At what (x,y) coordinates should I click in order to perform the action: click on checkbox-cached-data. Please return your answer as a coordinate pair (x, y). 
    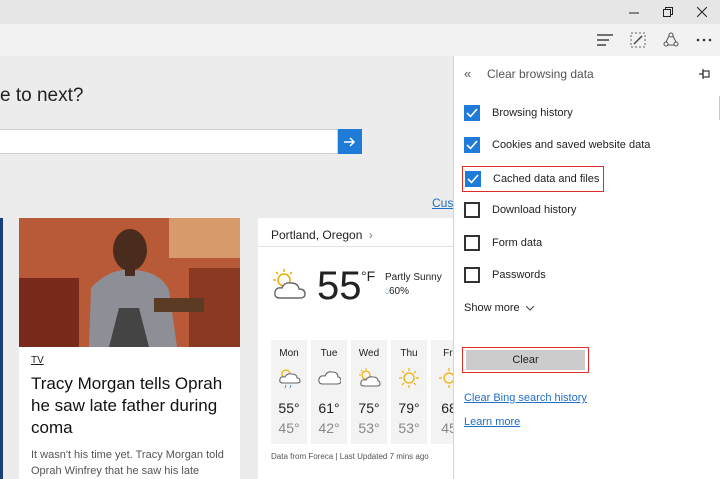
    Looking at the image, I should click on (473, 179).